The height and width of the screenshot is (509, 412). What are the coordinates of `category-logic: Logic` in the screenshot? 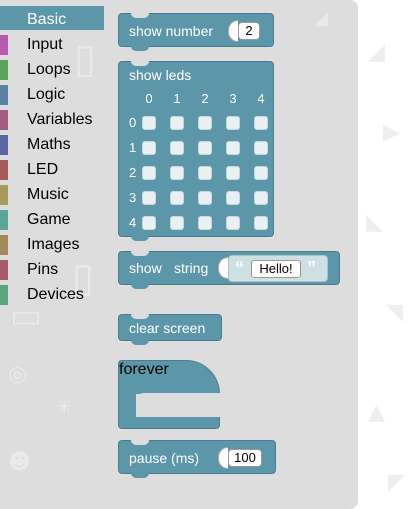 It's located at (52, 93).